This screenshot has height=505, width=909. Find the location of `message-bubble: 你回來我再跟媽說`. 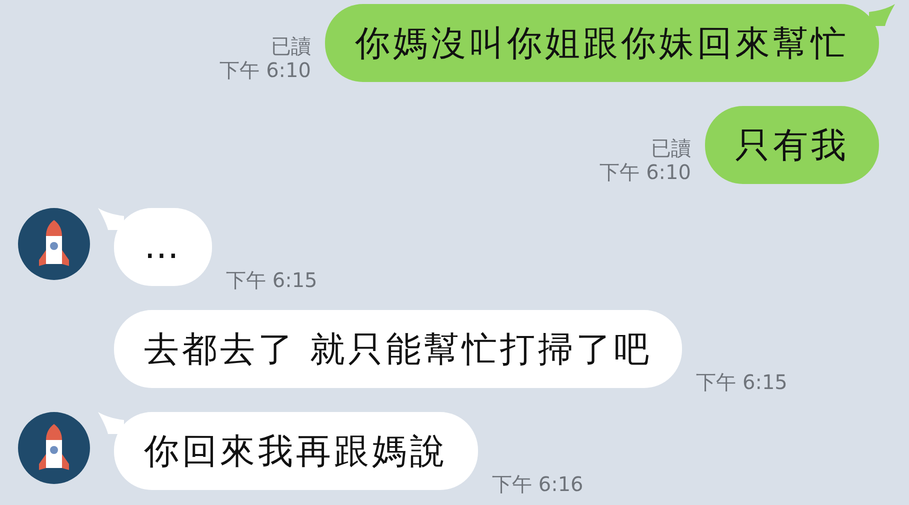

message-bubble: 你回來我再跟媽說 is located at coordinates (296, 451).